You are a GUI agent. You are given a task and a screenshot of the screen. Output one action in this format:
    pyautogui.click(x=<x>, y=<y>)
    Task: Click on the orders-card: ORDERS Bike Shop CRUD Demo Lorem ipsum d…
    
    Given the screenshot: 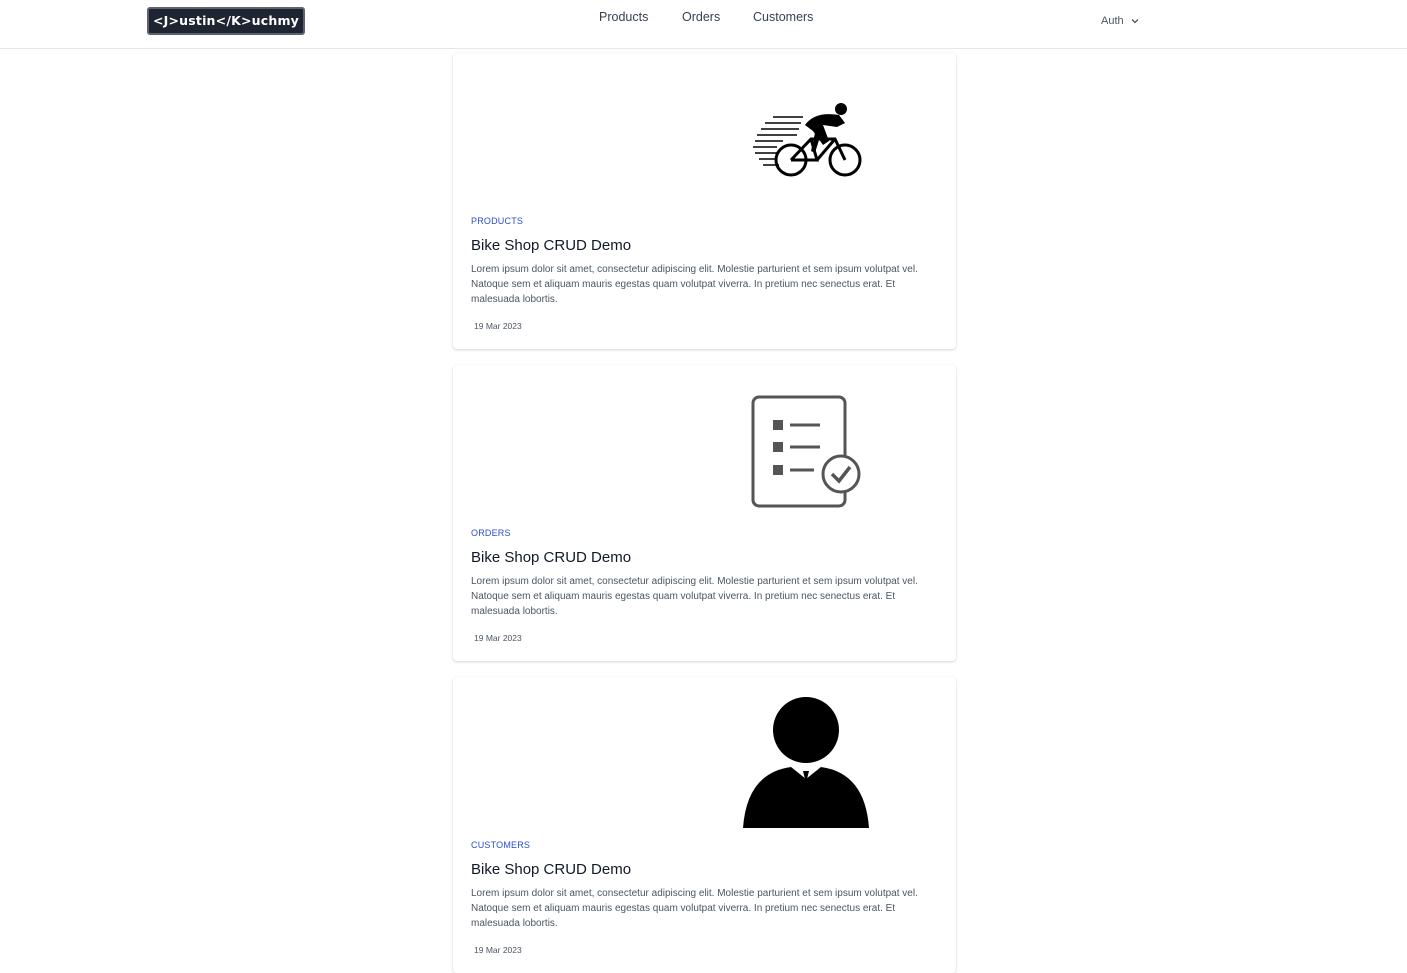 What is the action you would take?
    pyautogui.click(x=704, y=513)
    